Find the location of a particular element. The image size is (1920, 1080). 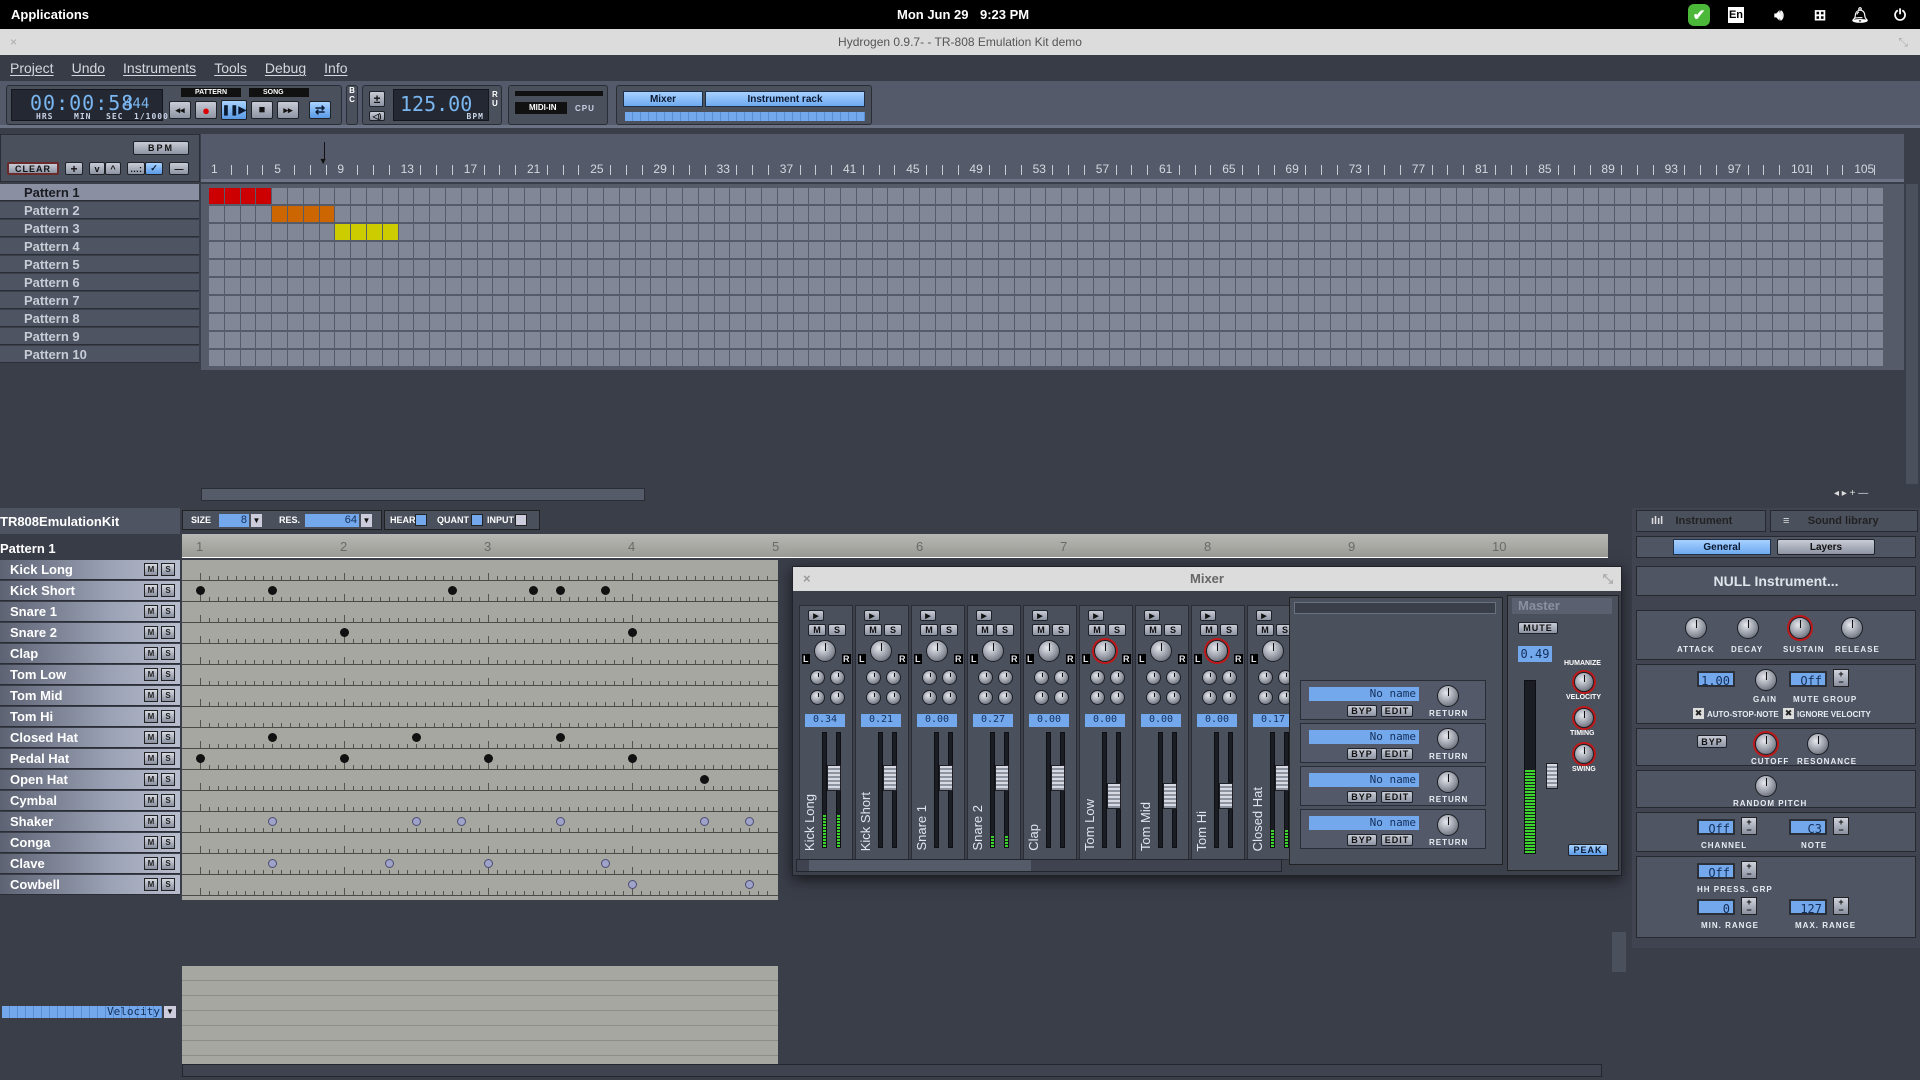

pan-knob is located at coordinates (825, 651).